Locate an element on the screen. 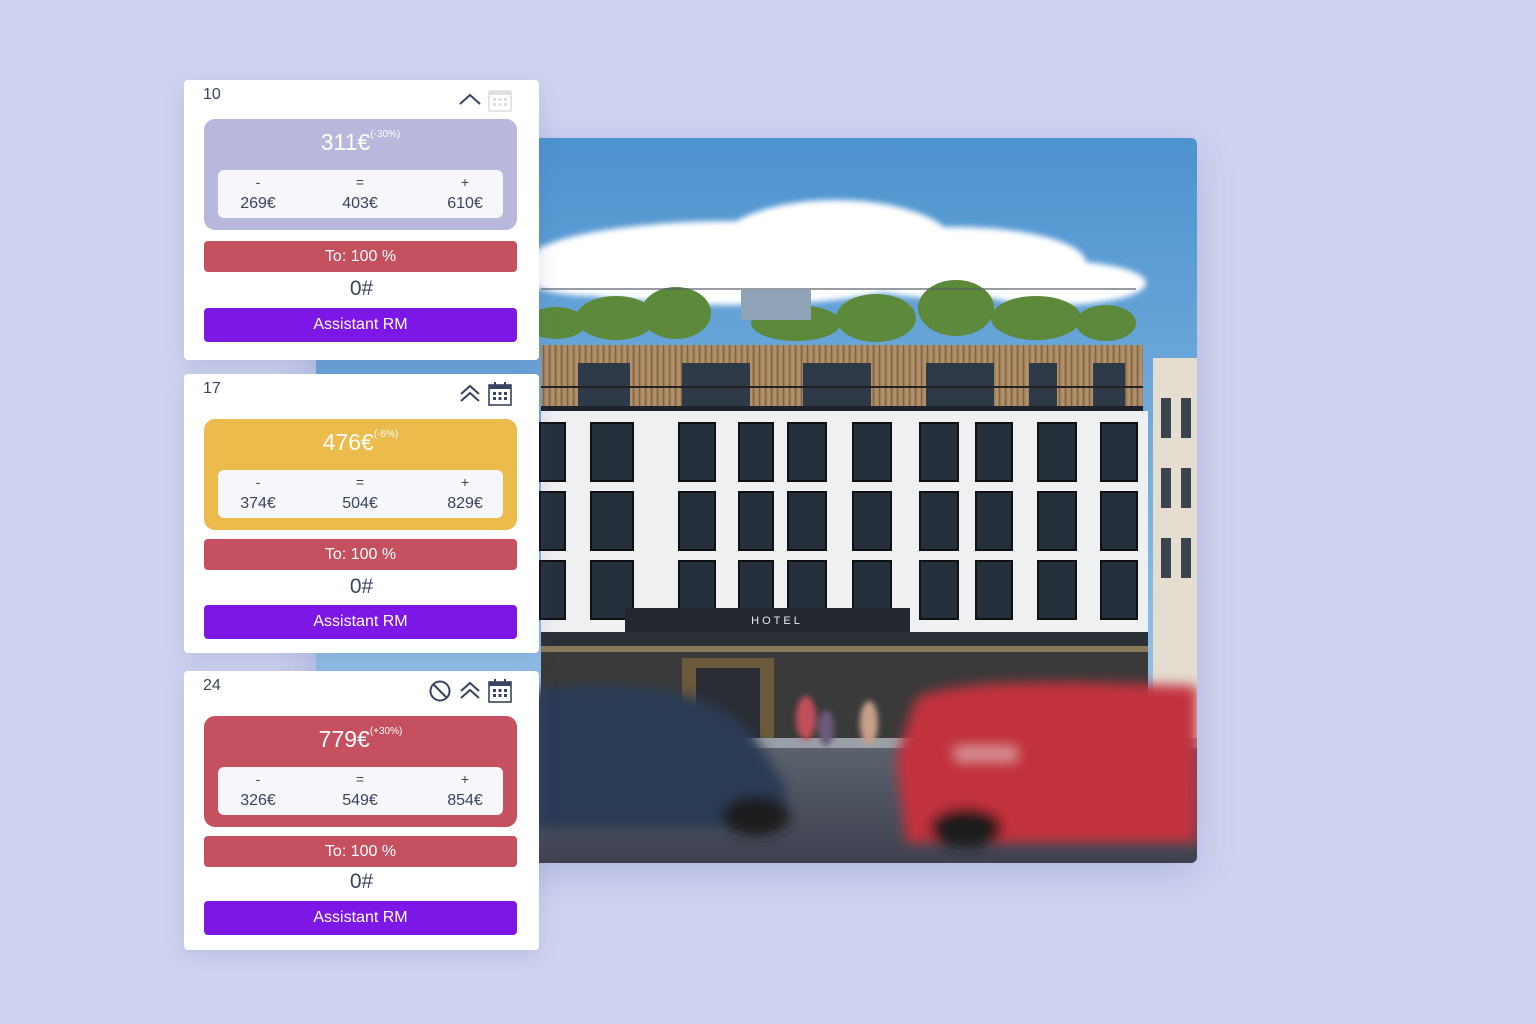  chevron-up-icon is located at coordinates (470, 100).